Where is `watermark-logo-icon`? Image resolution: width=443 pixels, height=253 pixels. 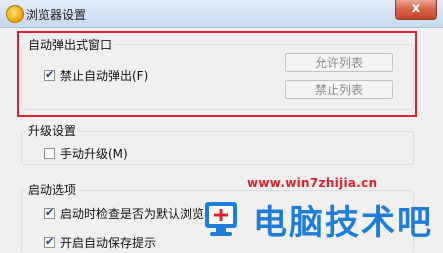
watermark-logo-icon is located at coordinates (221, 219).